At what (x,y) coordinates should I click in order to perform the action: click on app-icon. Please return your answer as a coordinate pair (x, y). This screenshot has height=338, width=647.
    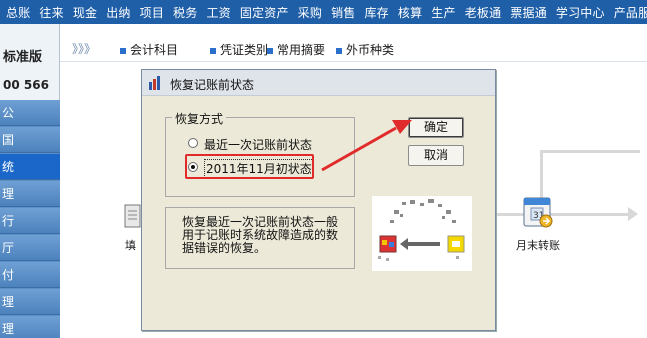
    Looking at the image, I should click on (154, 83).